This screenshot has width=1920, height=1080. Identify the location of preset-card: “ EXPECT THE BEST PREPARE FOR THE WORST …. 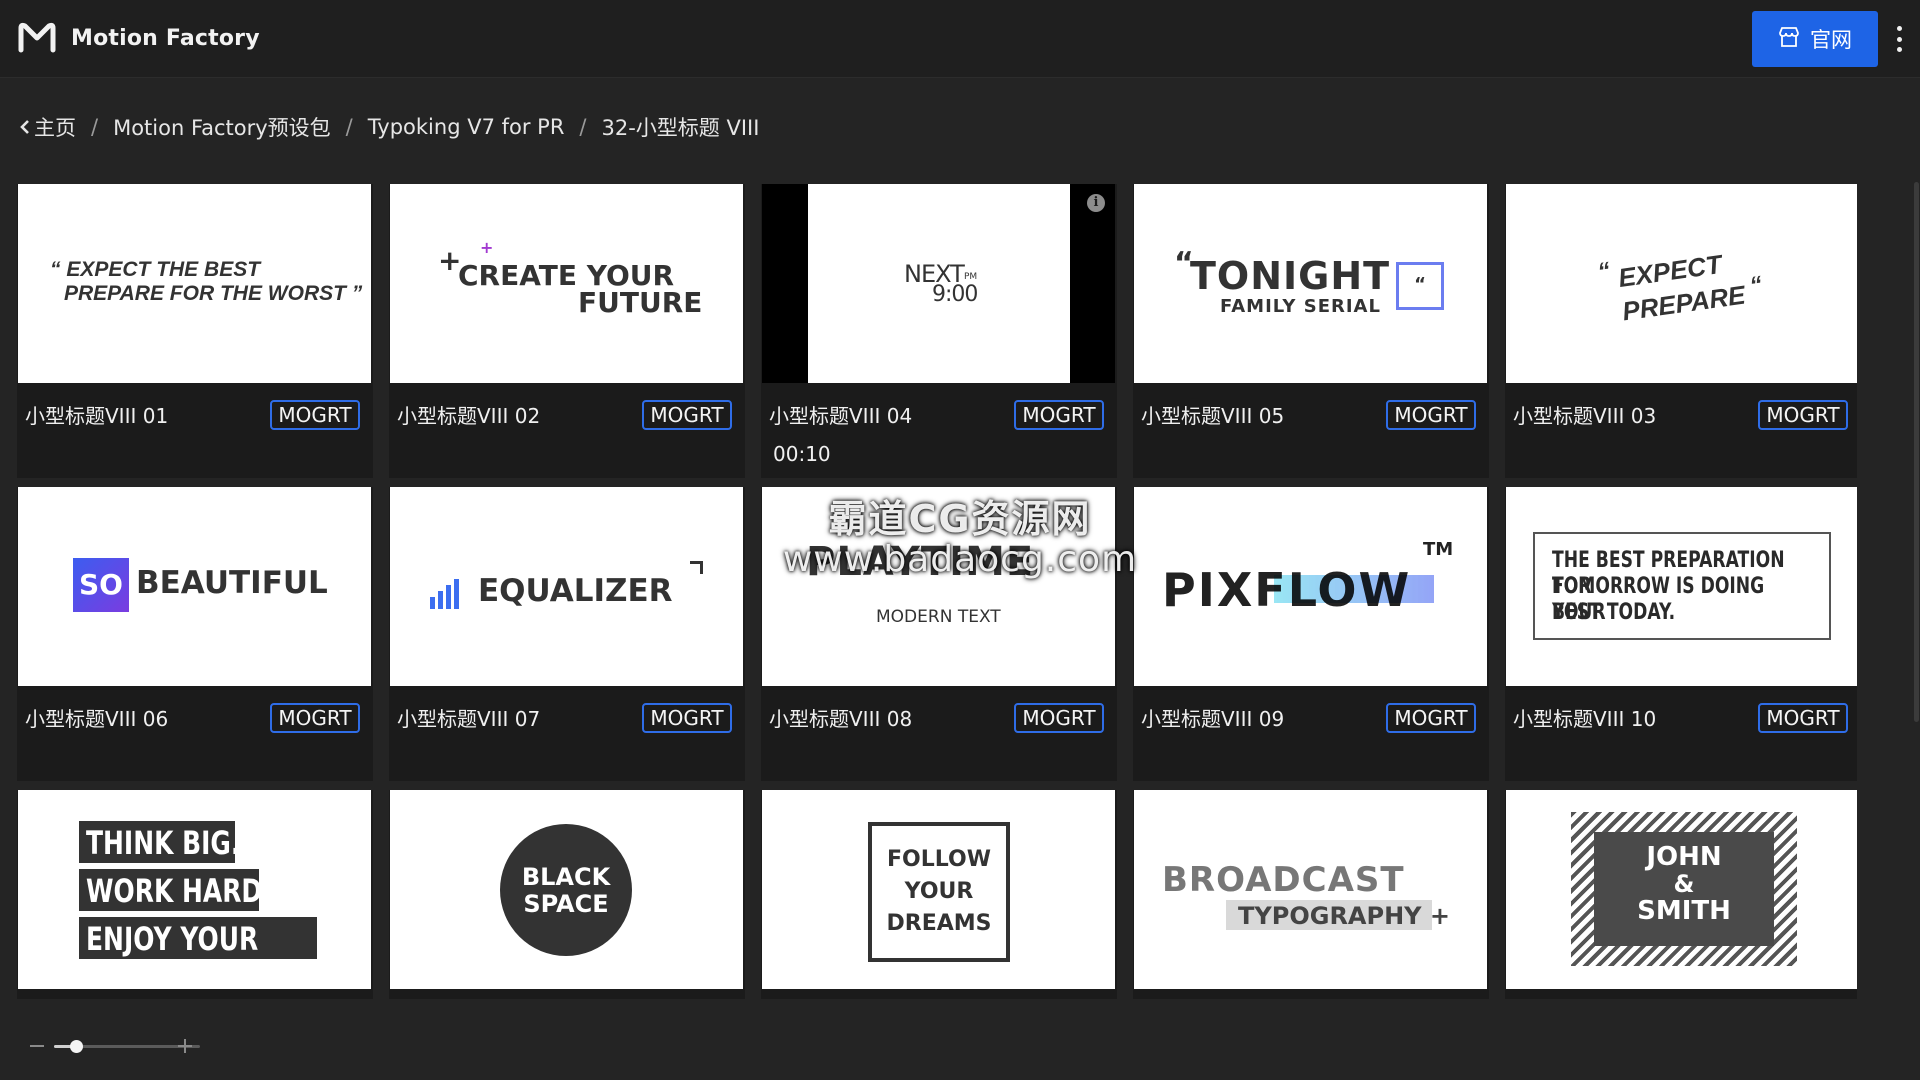
(195, 331).